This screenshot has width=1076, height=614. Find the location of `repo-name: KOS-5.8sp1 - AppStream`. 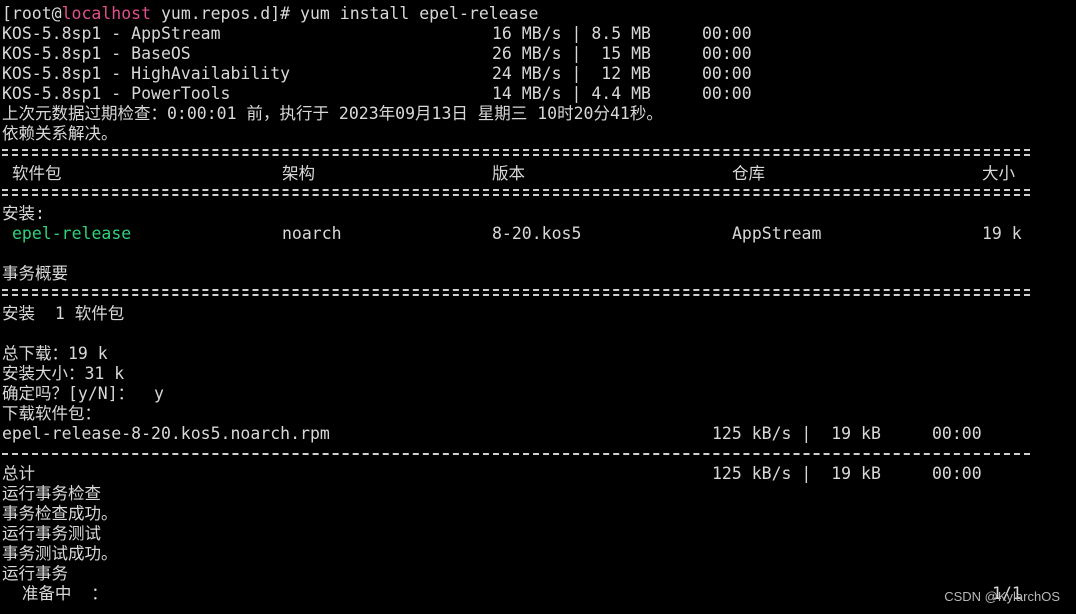

repo-name: KOS-5.8sp1 - AppStream is located at coordinates (111, 33).